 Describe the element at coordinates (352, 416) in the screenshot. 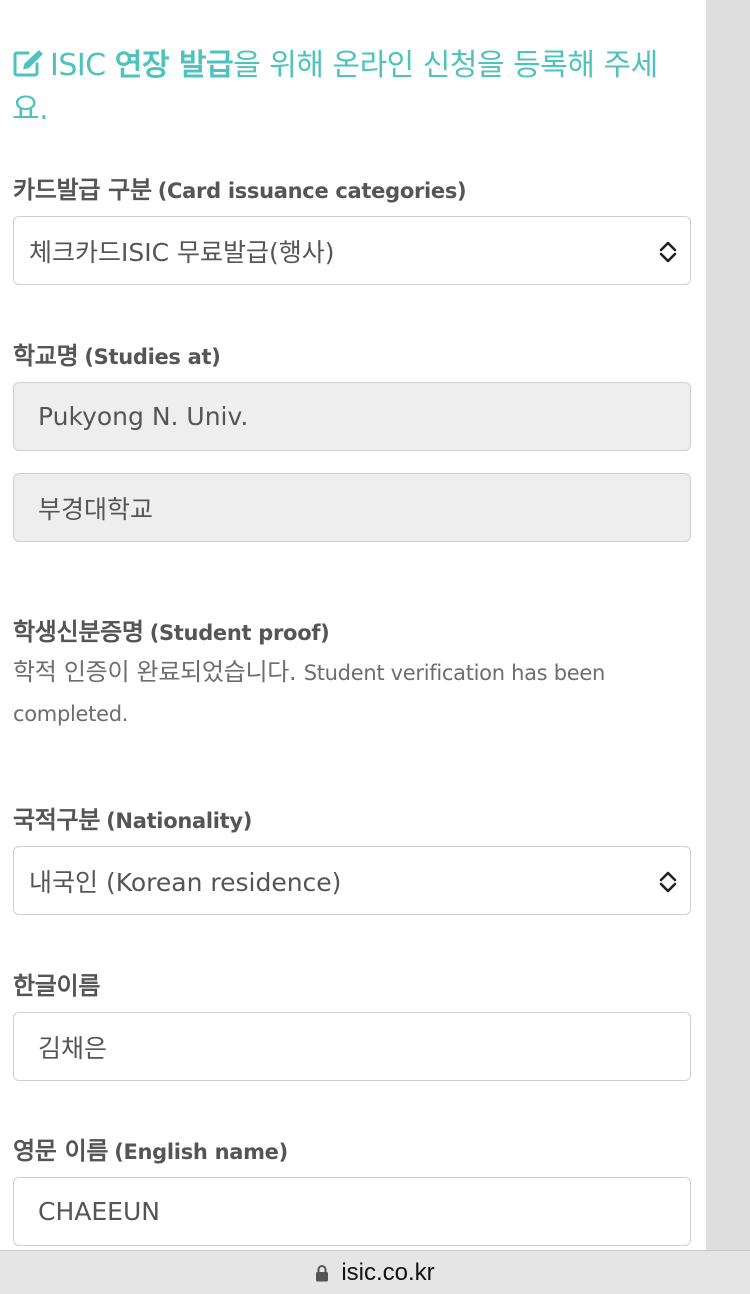

I see `school-name-en-field: Pukyong N. Univ.` at that location.